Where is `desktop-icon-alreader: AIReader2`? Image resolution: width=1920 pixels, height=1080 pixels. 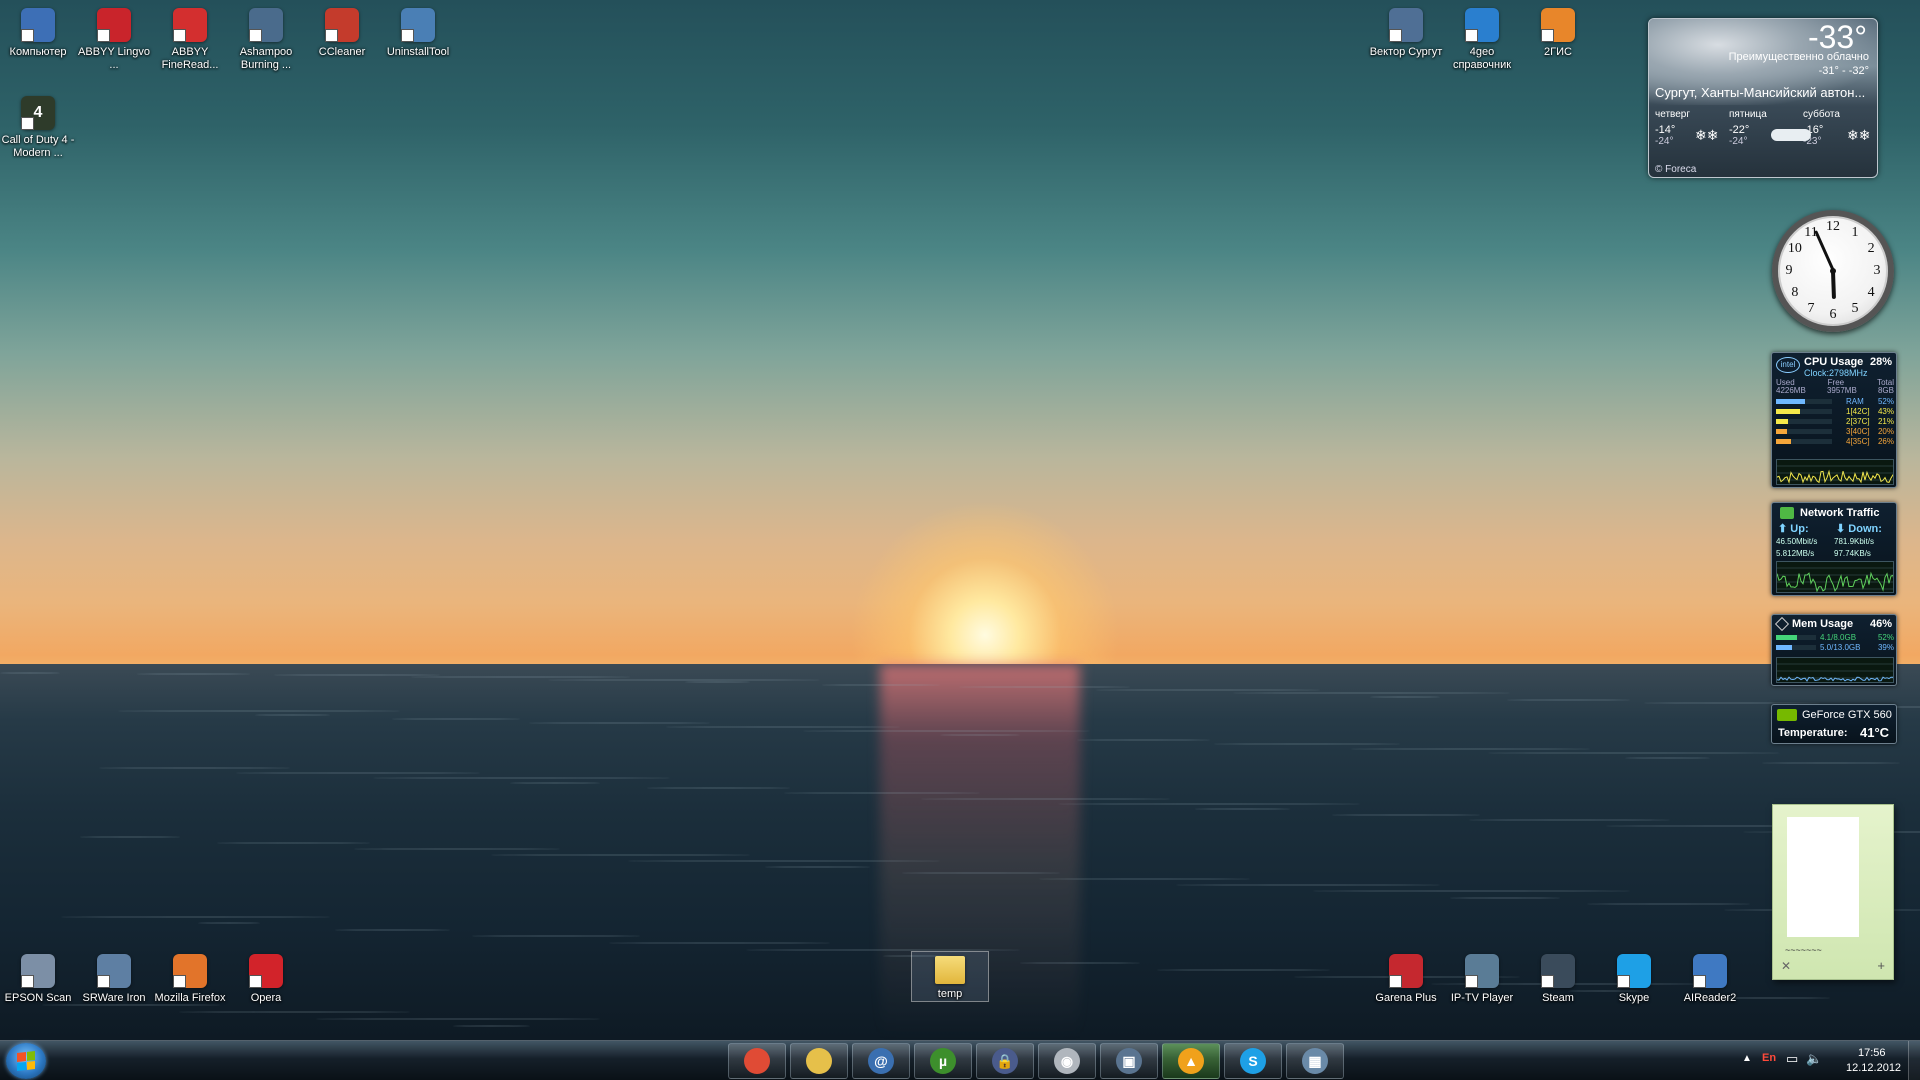 desktop-icon-alreader: AIReader2 is located at coordinates (1710, 977).